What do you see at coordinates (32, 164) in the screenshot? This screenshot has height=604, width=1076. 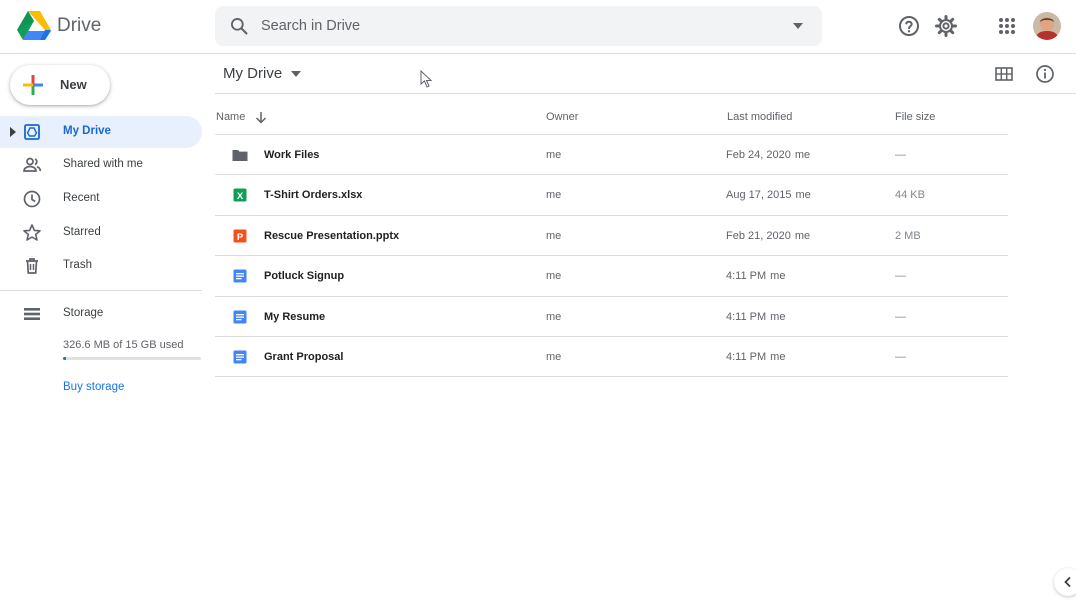 I see `shared-people-icon` at bounding box center [32, 164].